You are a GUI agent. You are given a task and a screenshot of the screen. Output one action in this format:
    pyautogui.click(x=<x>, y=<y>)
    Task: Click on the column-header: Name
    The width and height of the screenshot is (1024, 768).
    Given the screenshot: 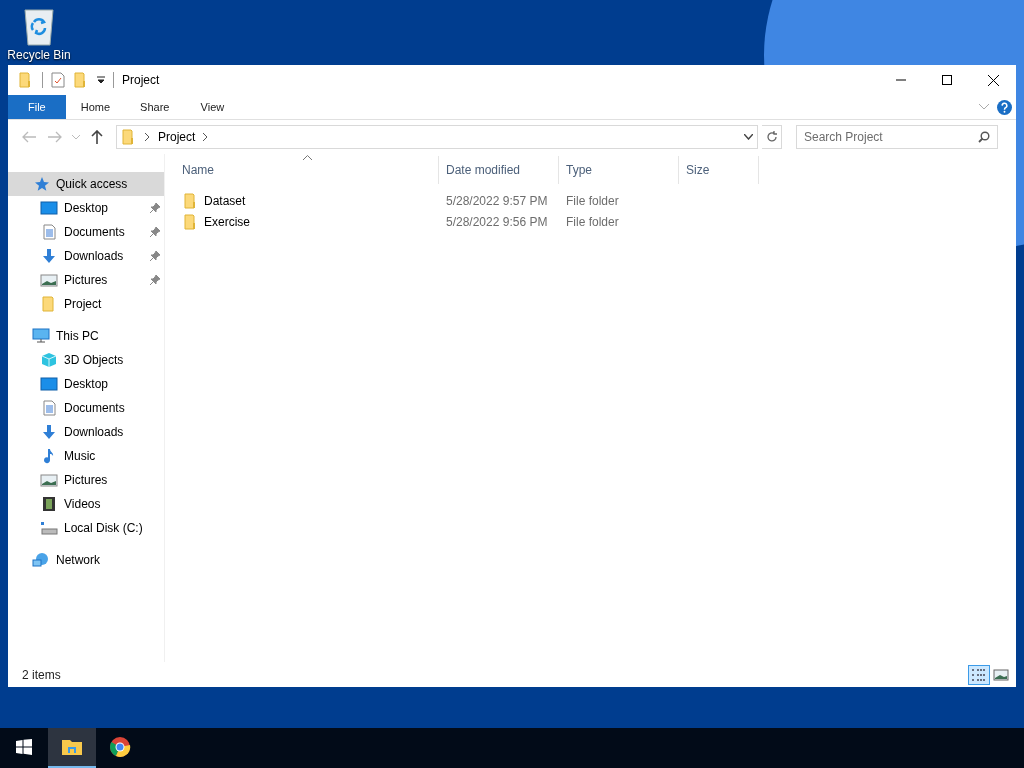 What is the action you would take?
    pyautogui.click(x=307, y=170)
    